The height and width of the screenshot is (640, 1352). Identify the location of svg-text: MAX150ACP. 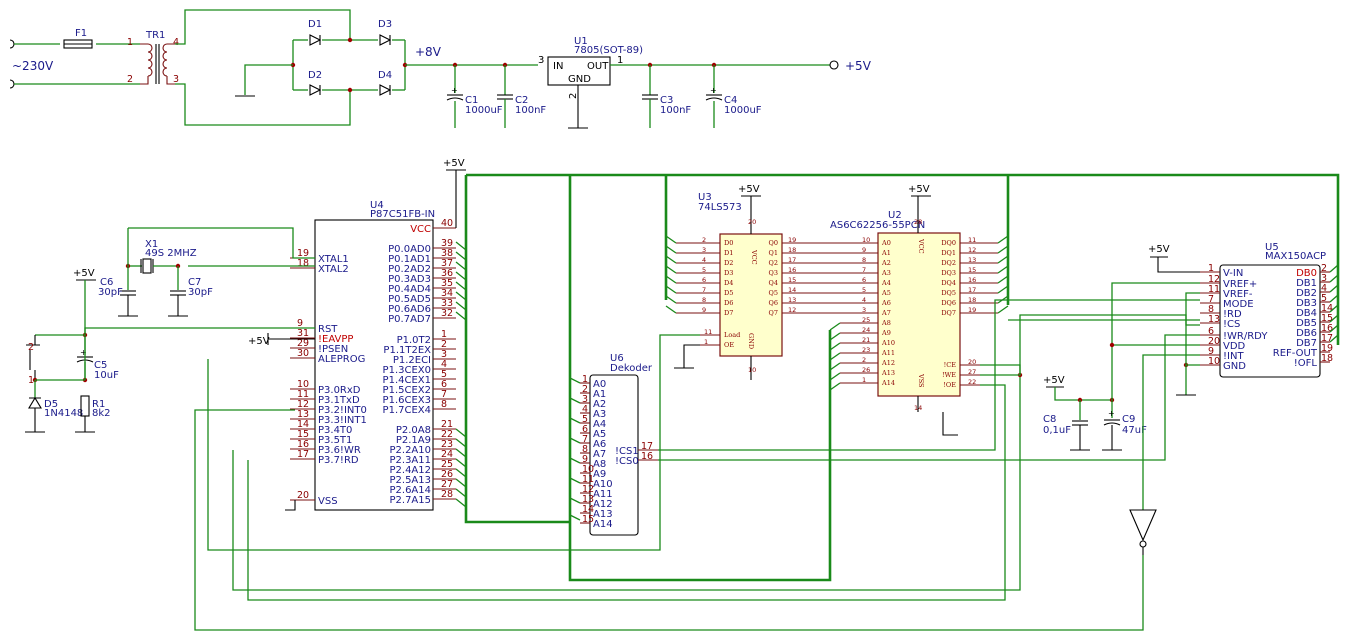
(1295, 256).